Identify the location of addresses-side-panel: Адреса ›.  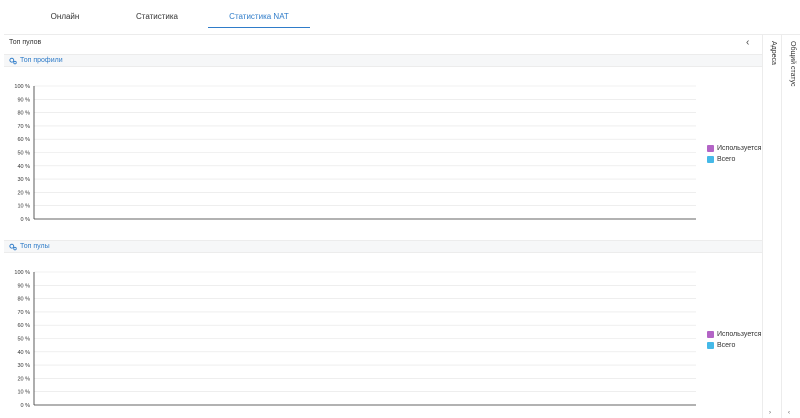
(771, 226).